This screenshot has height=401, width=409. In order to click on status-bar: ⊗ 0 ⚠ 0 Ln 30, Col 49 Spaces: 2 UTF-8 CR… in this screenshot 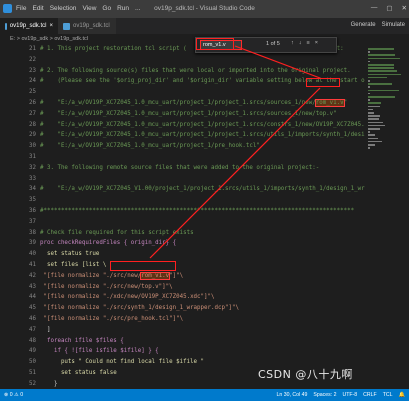, I will do `click(204, 395)`.